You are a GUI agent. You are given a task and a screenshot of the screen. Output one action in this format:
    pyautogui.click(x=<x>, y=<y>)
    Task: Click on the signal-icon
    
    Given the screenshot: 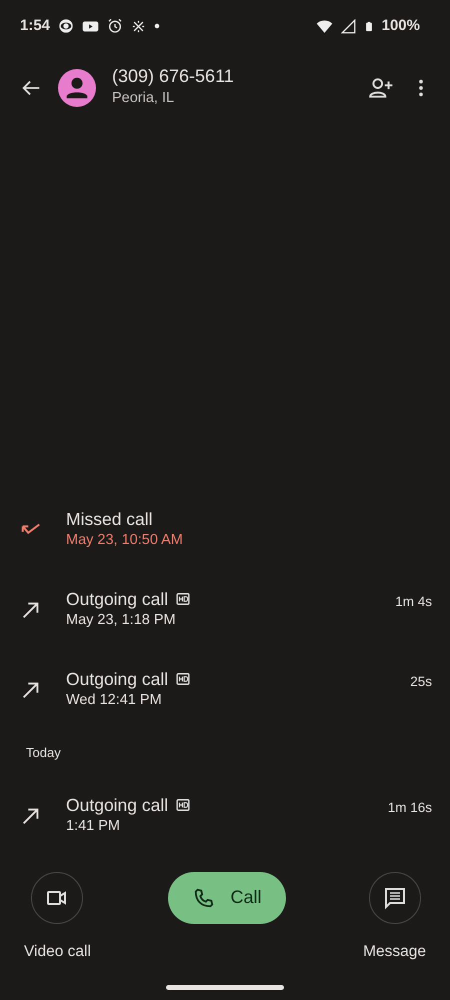 What is the action you would take?
    pyautogui.click(x=348, y=26)
    